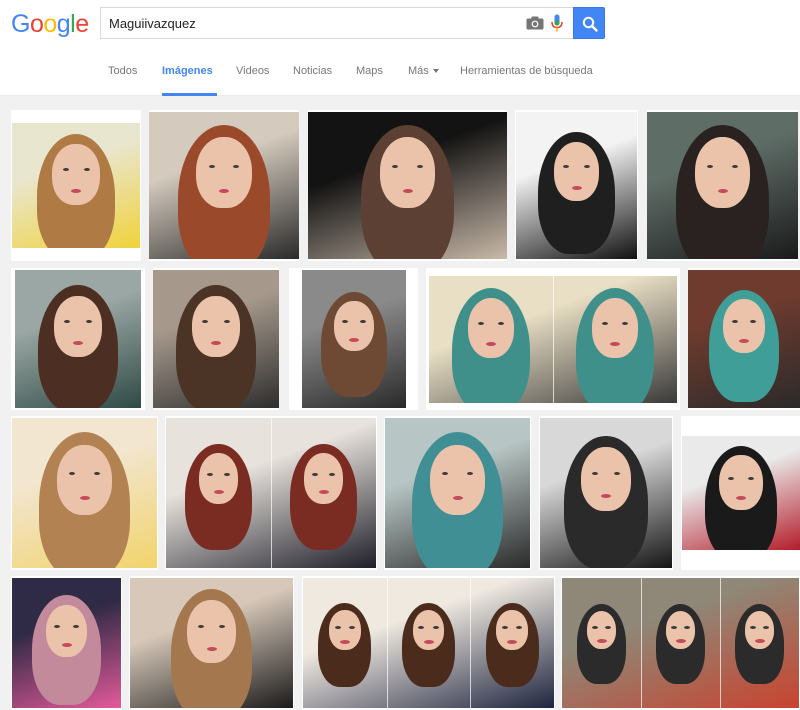  Describe the element at coordinates (418, 71) in the screenshot. I see `tab-mas-label: Más` at that location.